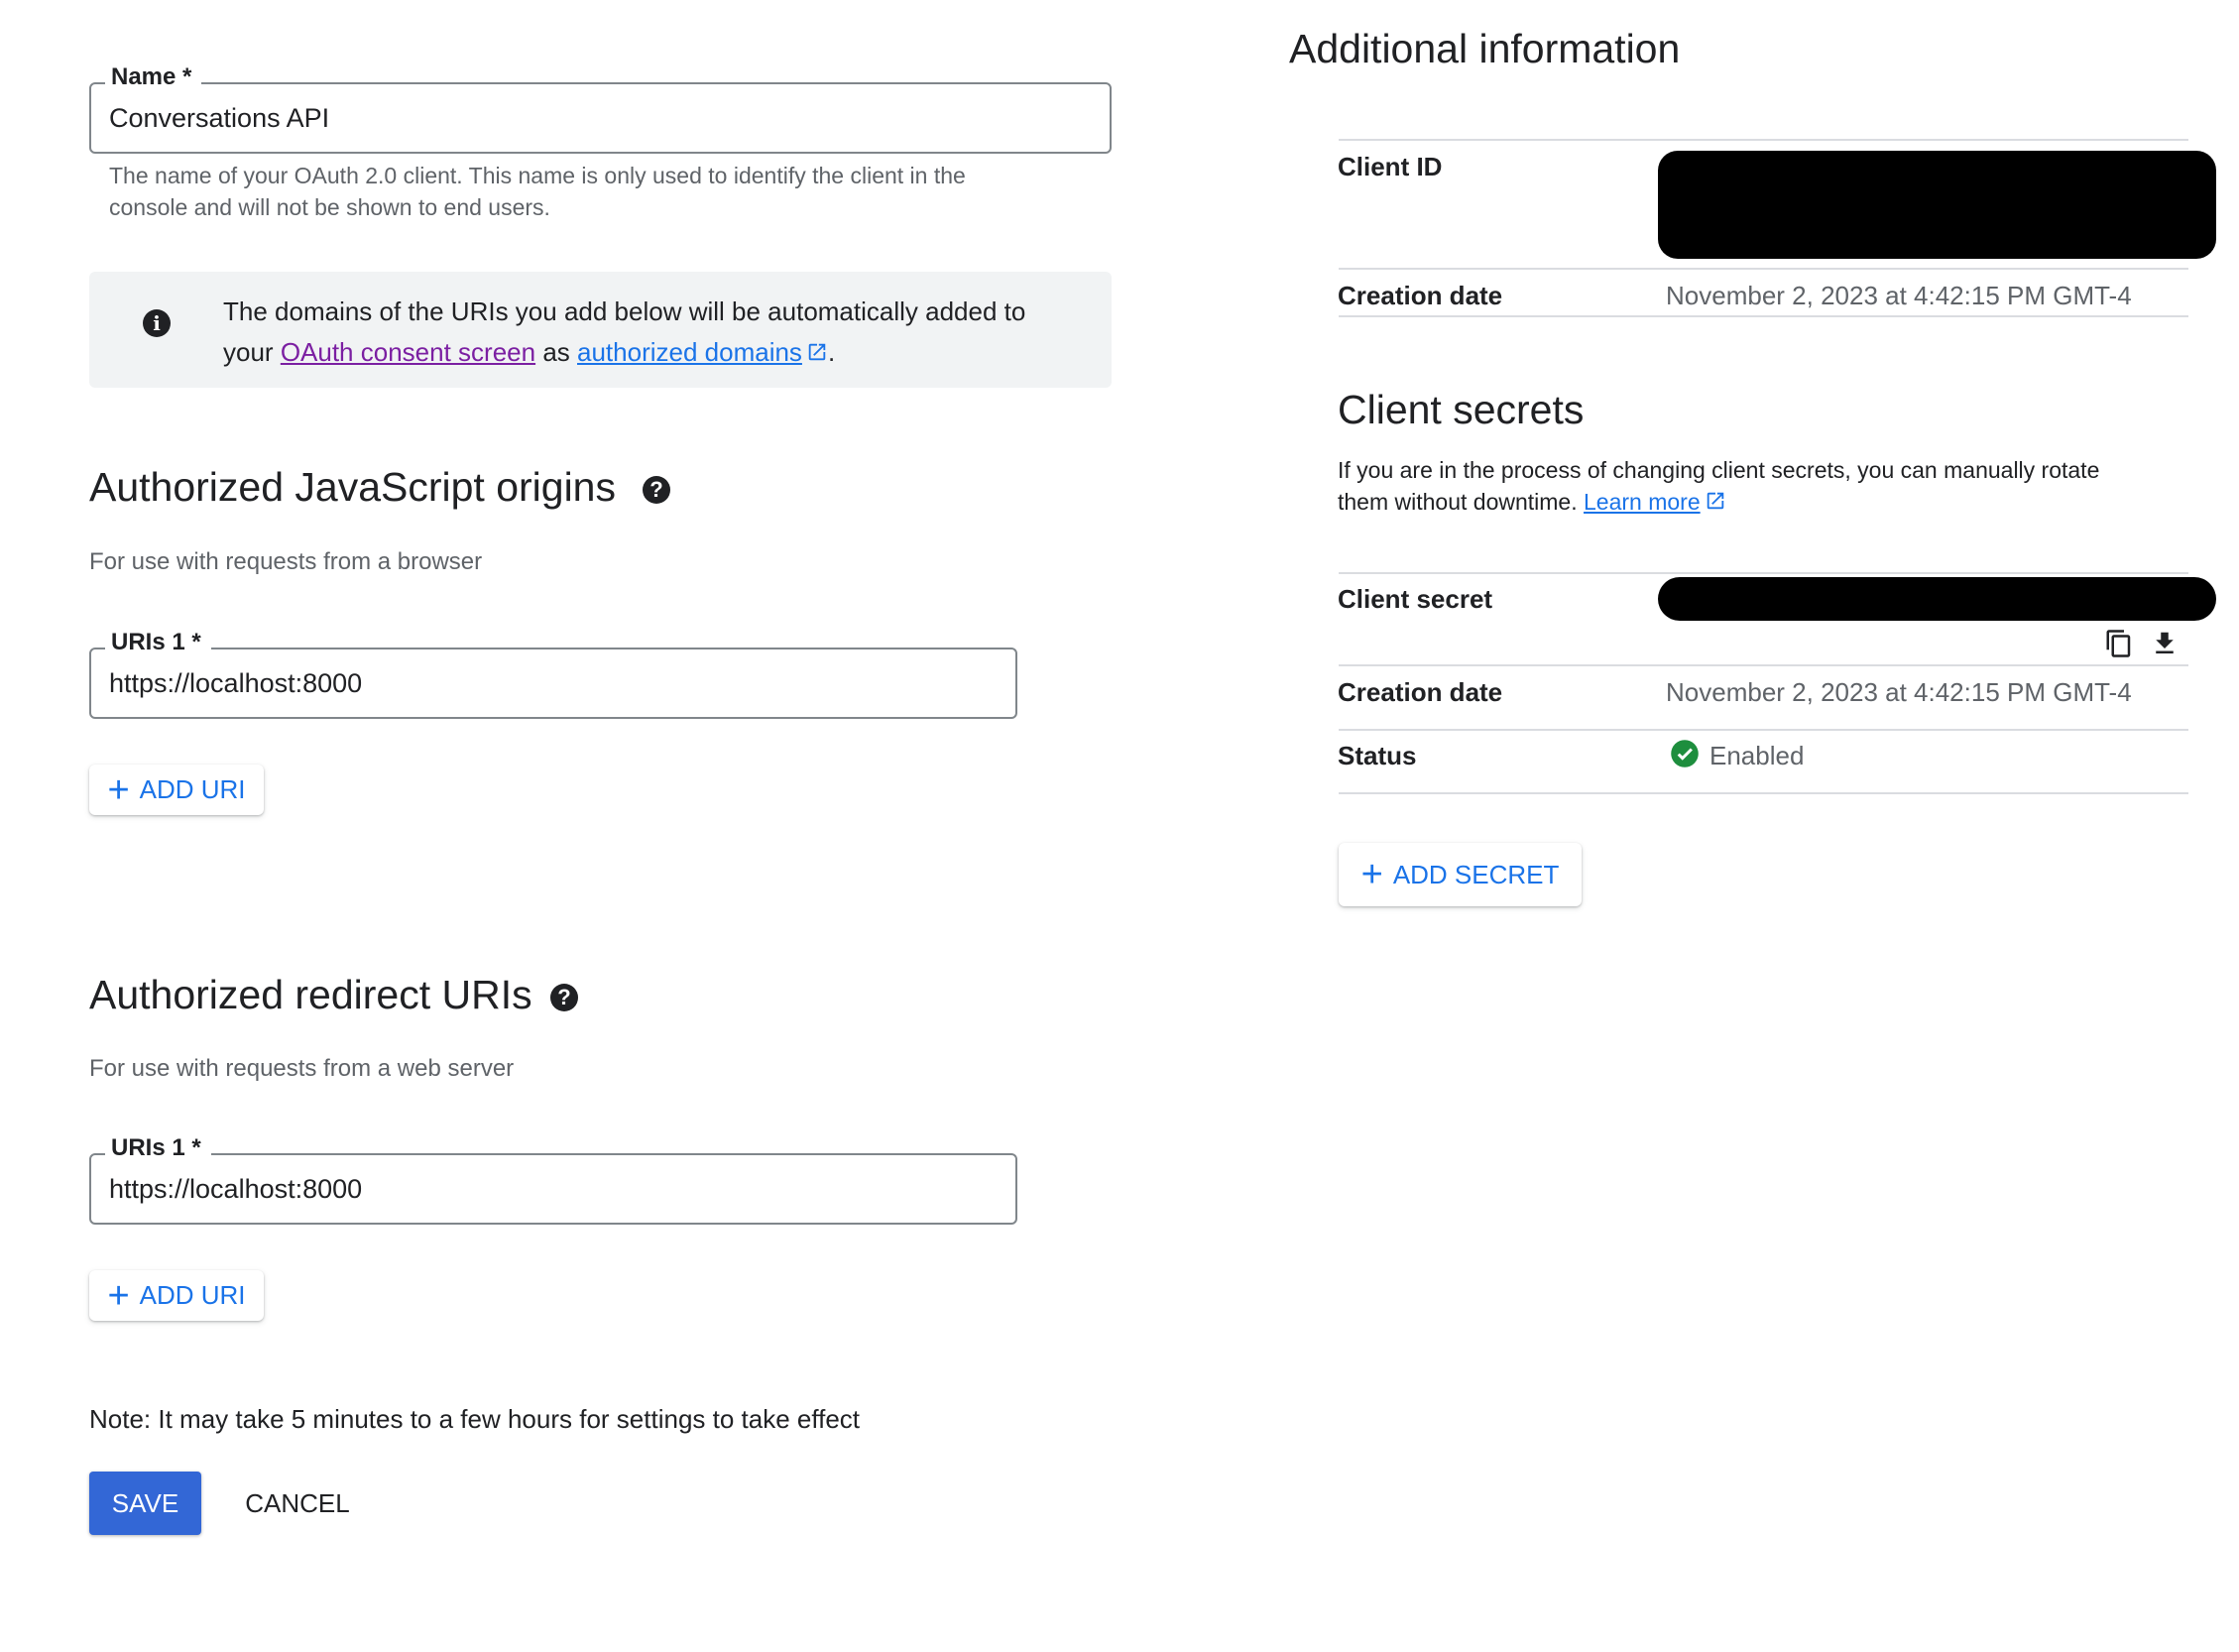 This screenshot has width=2239, height=1652. I want to click on download-icon, so click(2165, 644).